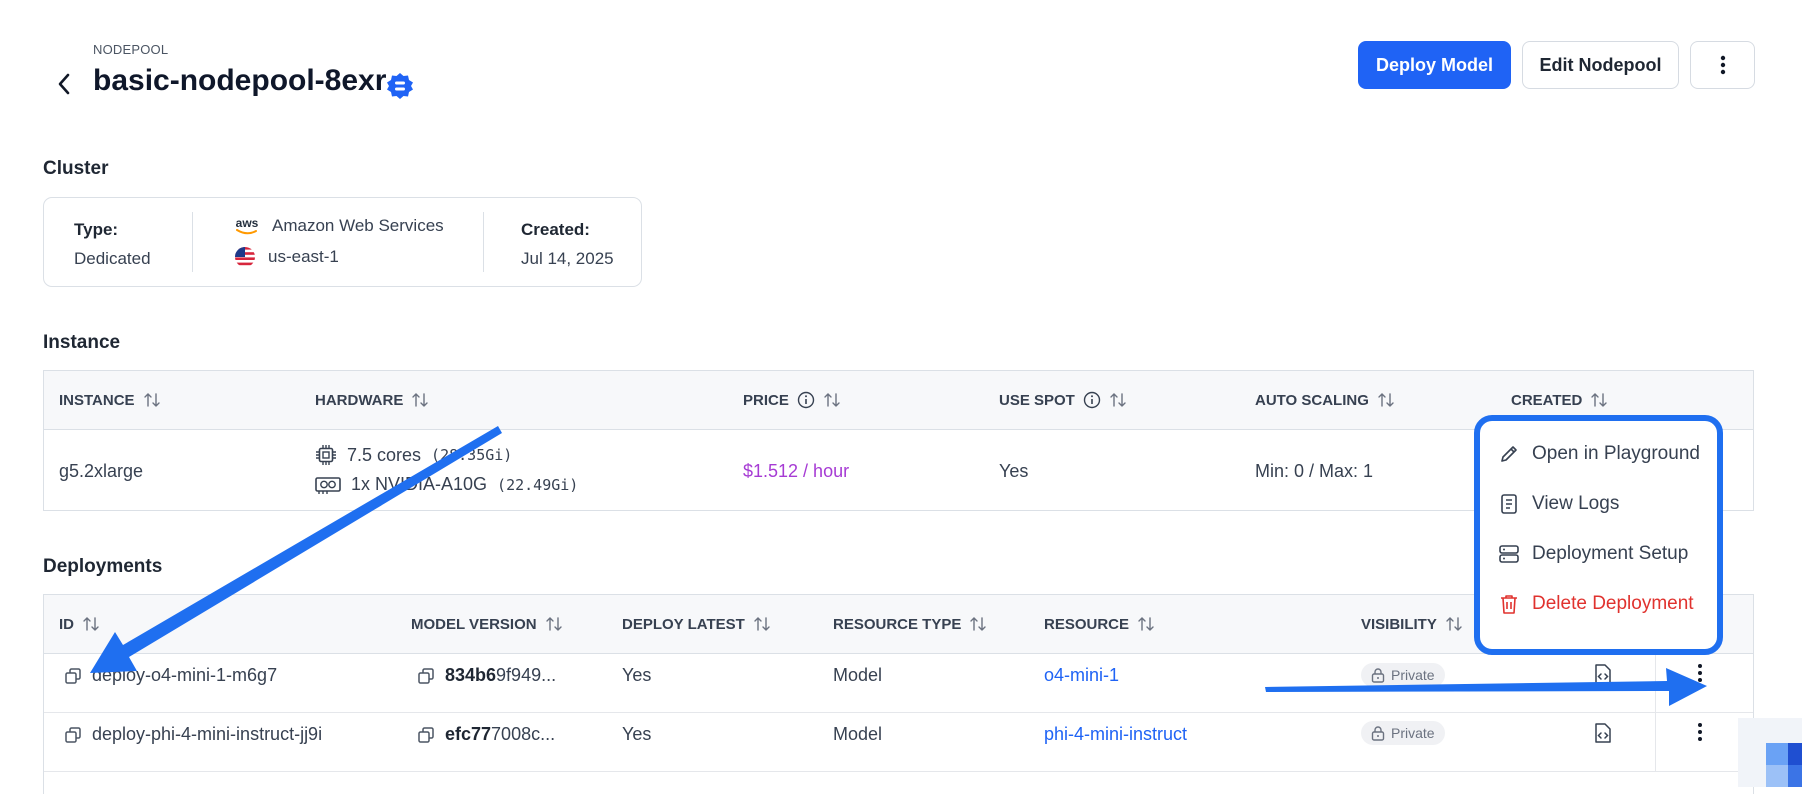 The height and width of the screenshot is (794, 1802). What do you see at coordinates (103, 566) in the screenshot?
I see `deployments-section-title: Deployments` at bounding box center [103, 566].